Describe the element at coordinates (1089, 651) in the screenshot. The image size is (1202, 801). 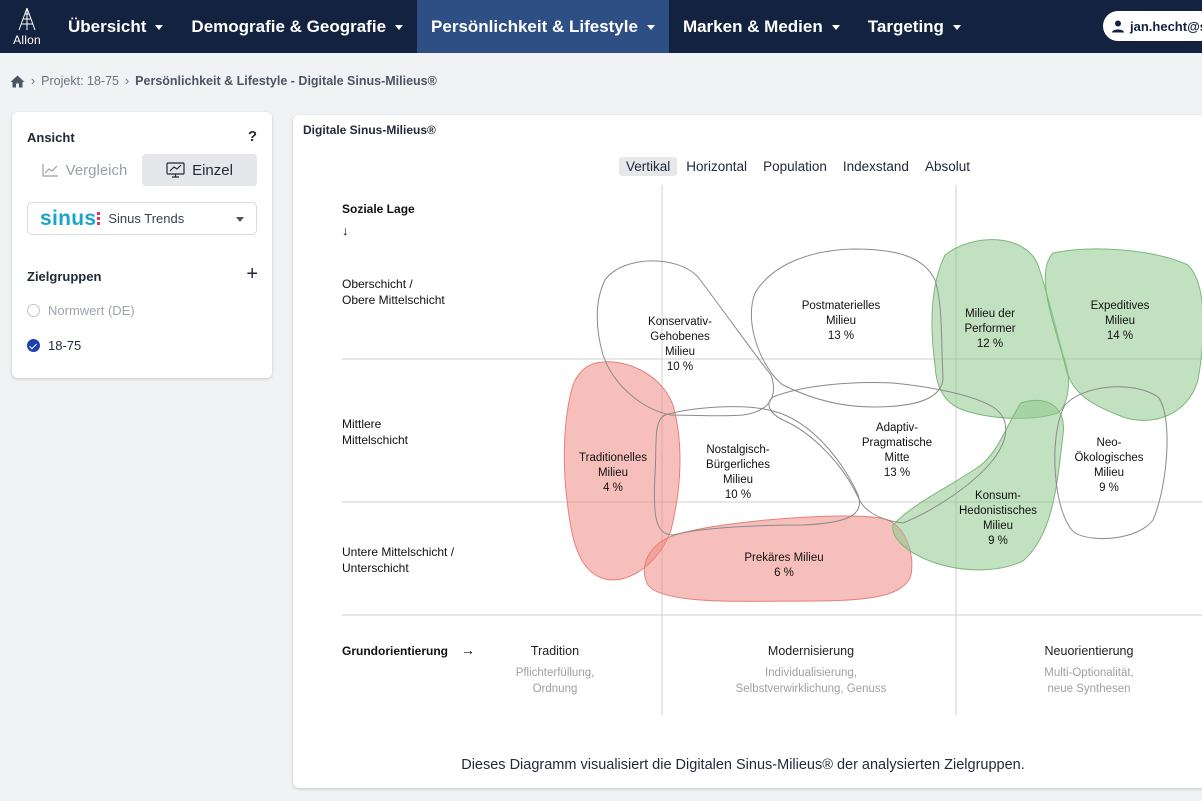
I see `x-column-label: Neuorientierung` at that location.